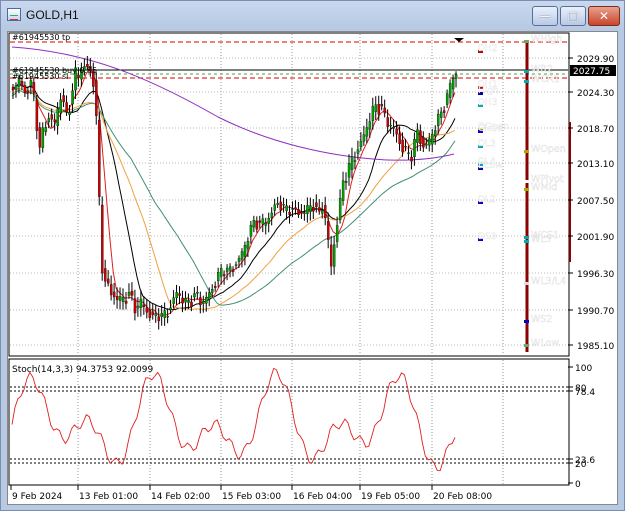 Image resolution: width=625 pixels, height=511 pixels. Describe the element at coordinates (541, 239) in the screenshot. I see `weekly-level-label: WL3` at that location.